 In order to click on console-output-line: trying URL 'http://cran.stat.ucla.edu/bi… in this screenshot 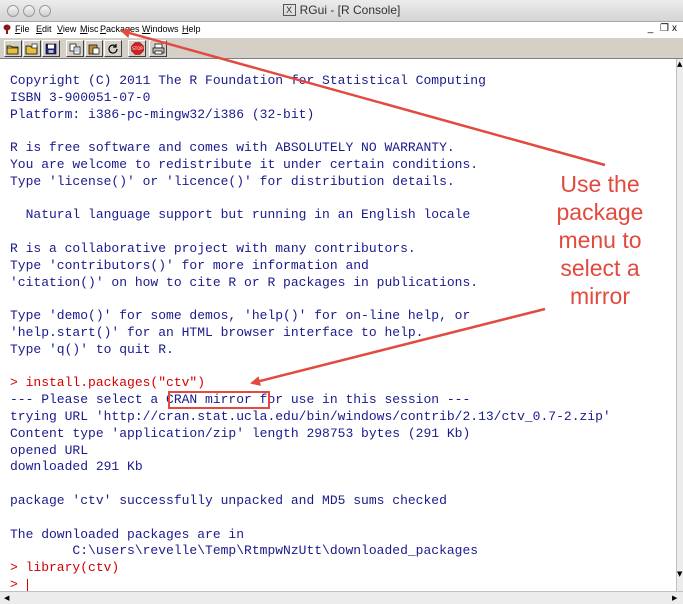, I will do `click(310, 416)`.